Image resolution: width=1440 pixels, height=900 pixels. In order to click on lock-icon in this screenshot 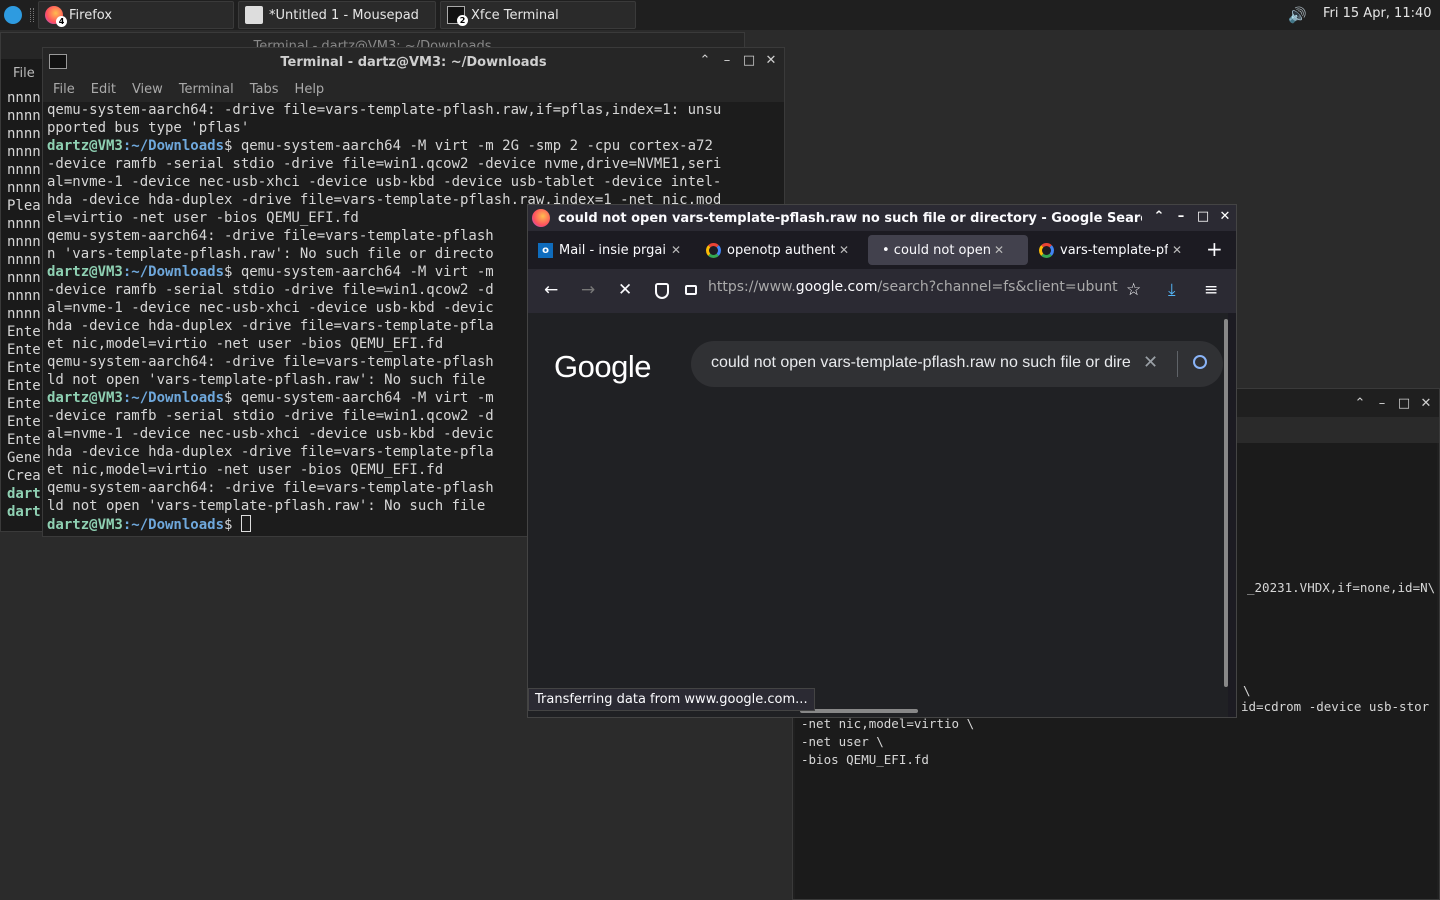, I will do `click(691, 290)`.